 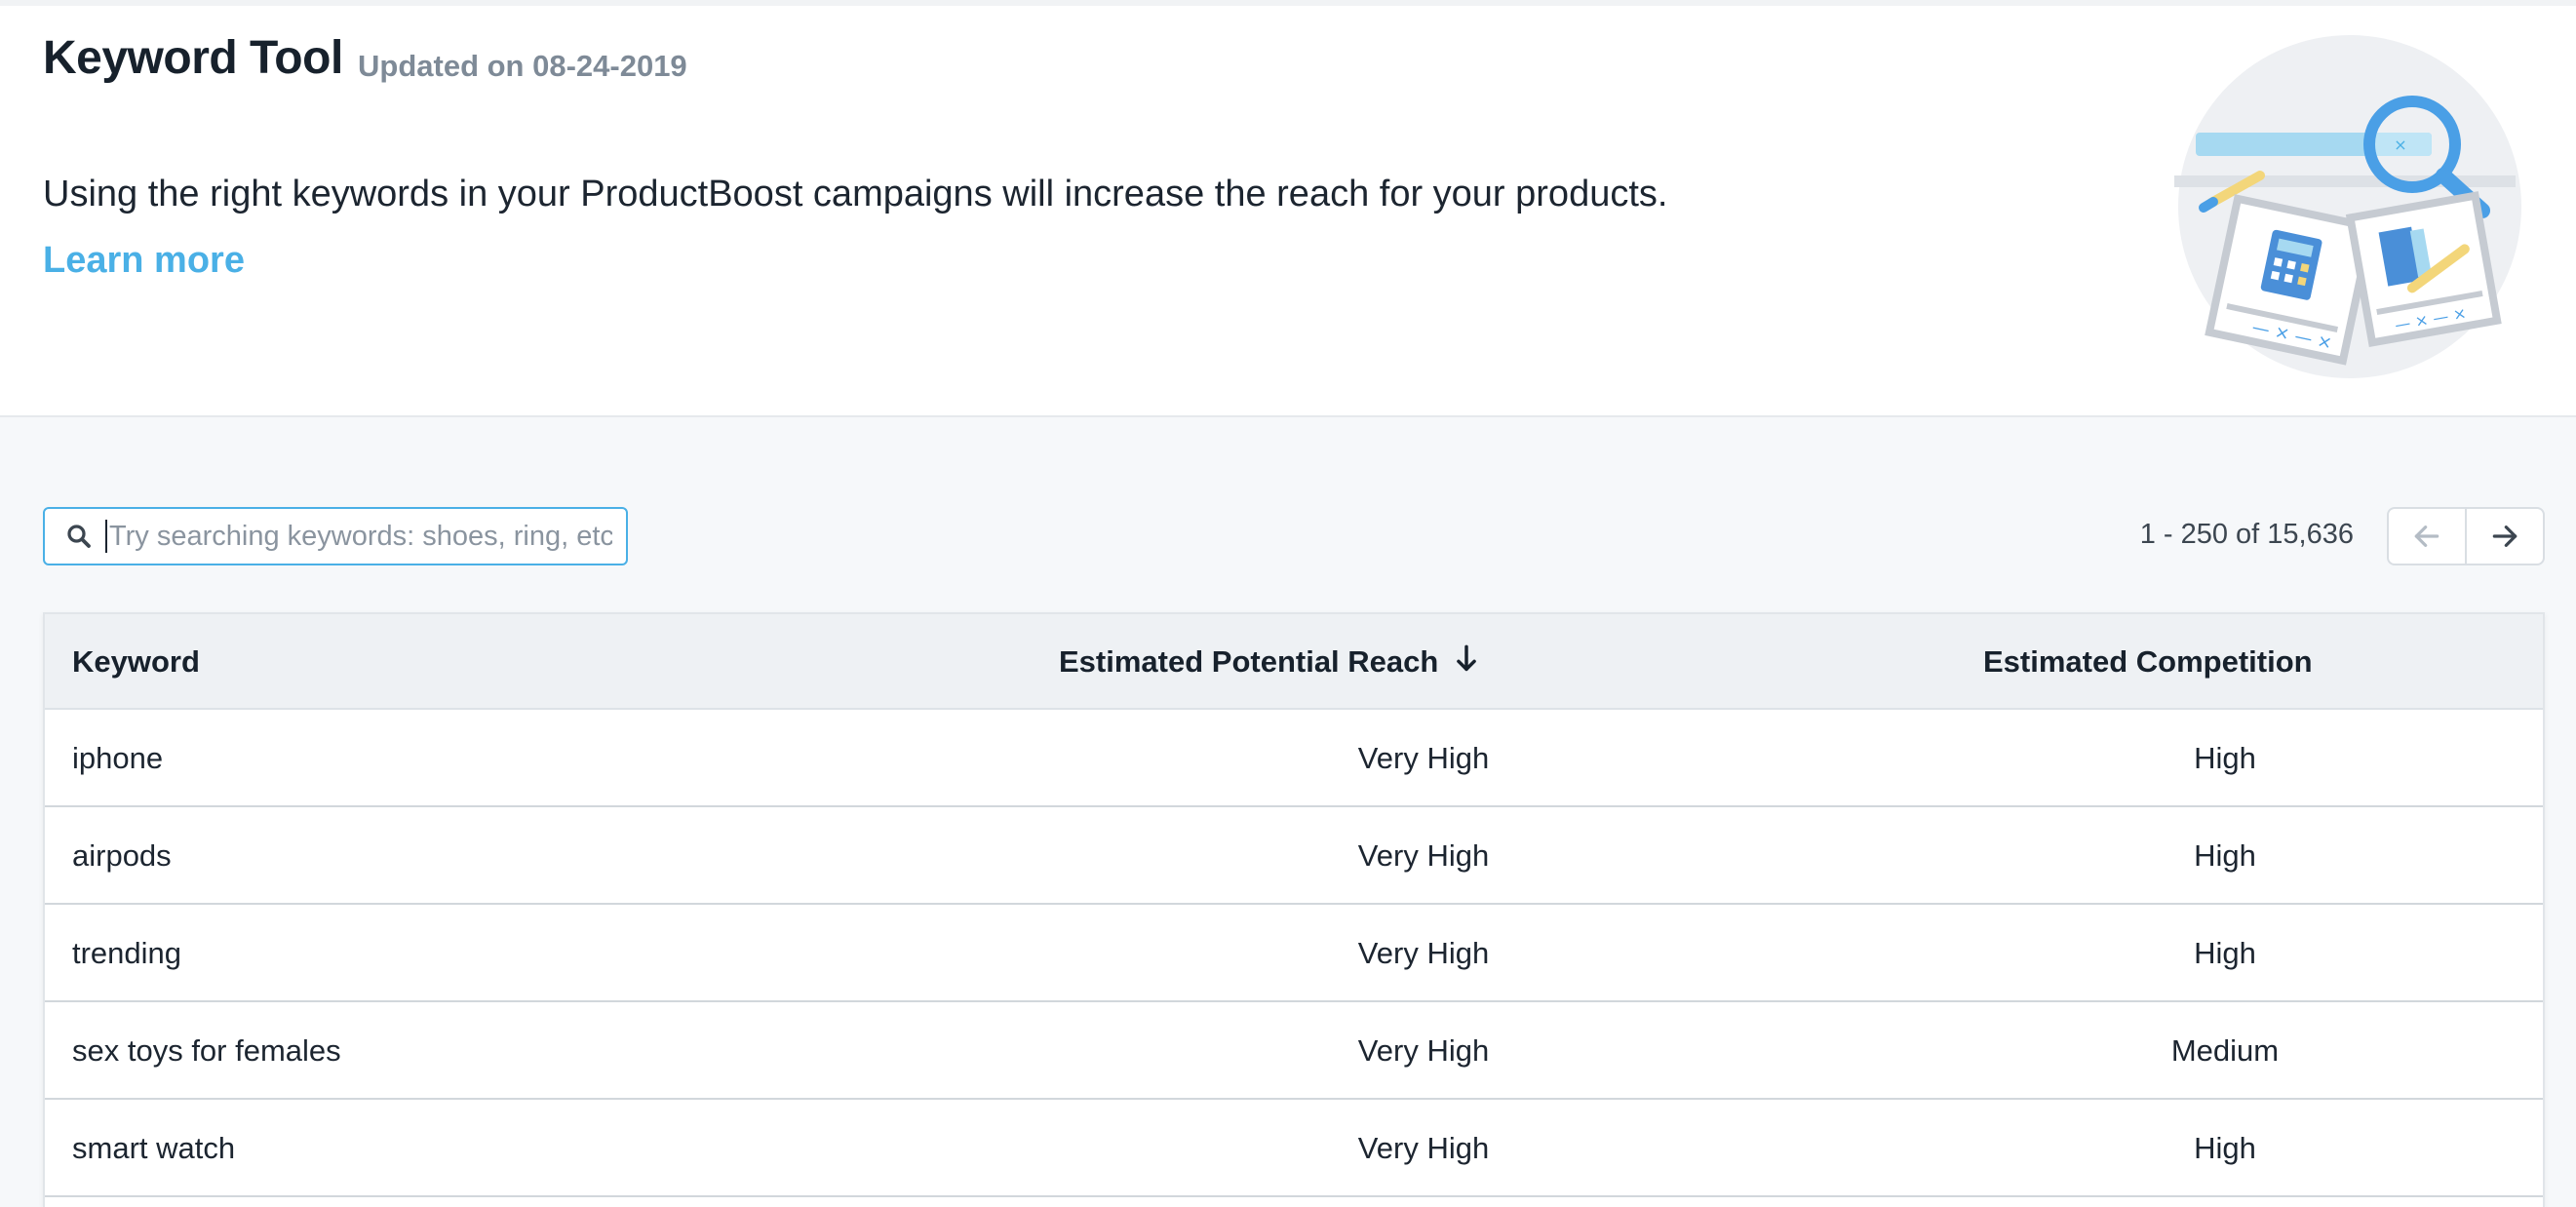 I want to click on keyword-cell: smart watch, so click(x=154, y=1148).